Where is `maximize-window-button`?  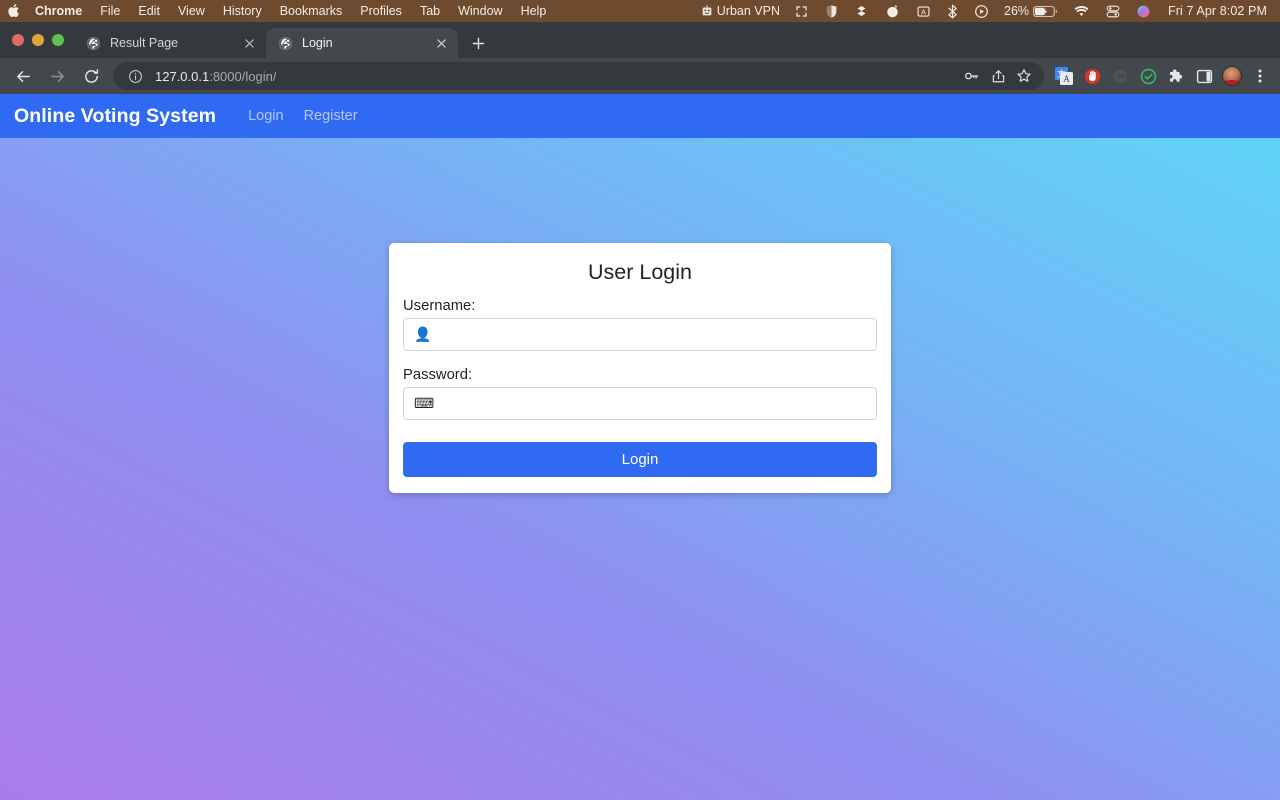 maximize-window-button is located at coordinates (58, 40).